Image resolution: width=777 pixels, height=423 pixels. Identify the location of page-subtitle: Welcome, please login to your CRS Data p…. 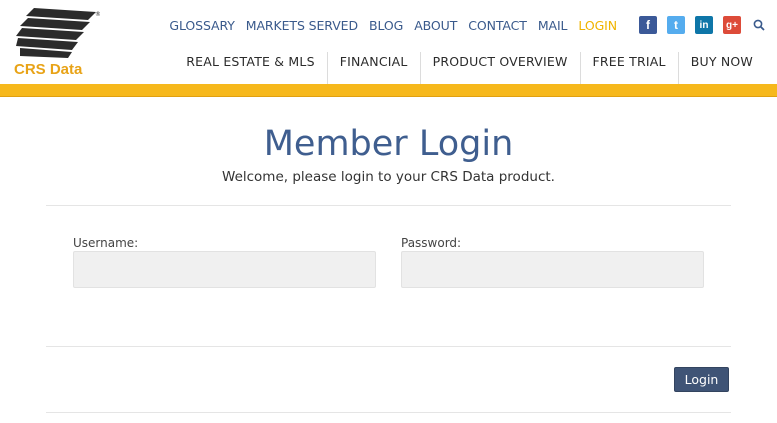
(388, 177).